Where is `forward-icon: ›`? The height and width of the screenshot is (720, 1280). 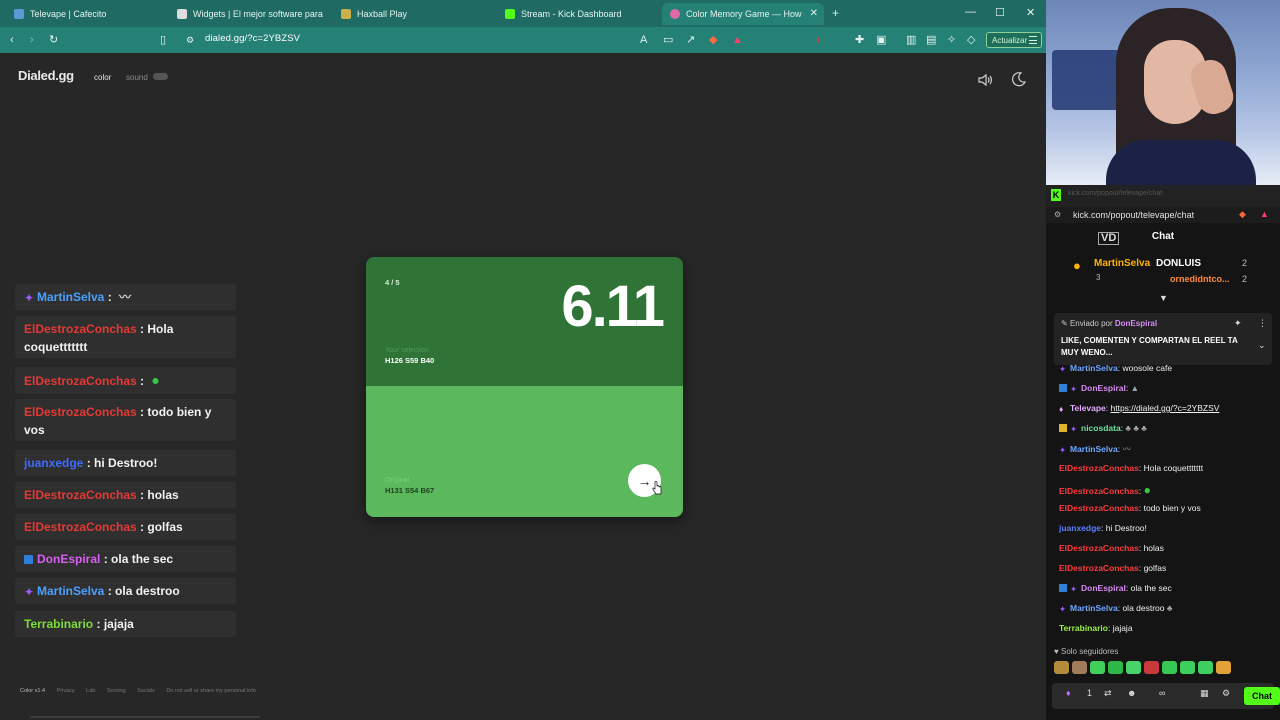 forward-icon: › is located at coordinates (32, 40).